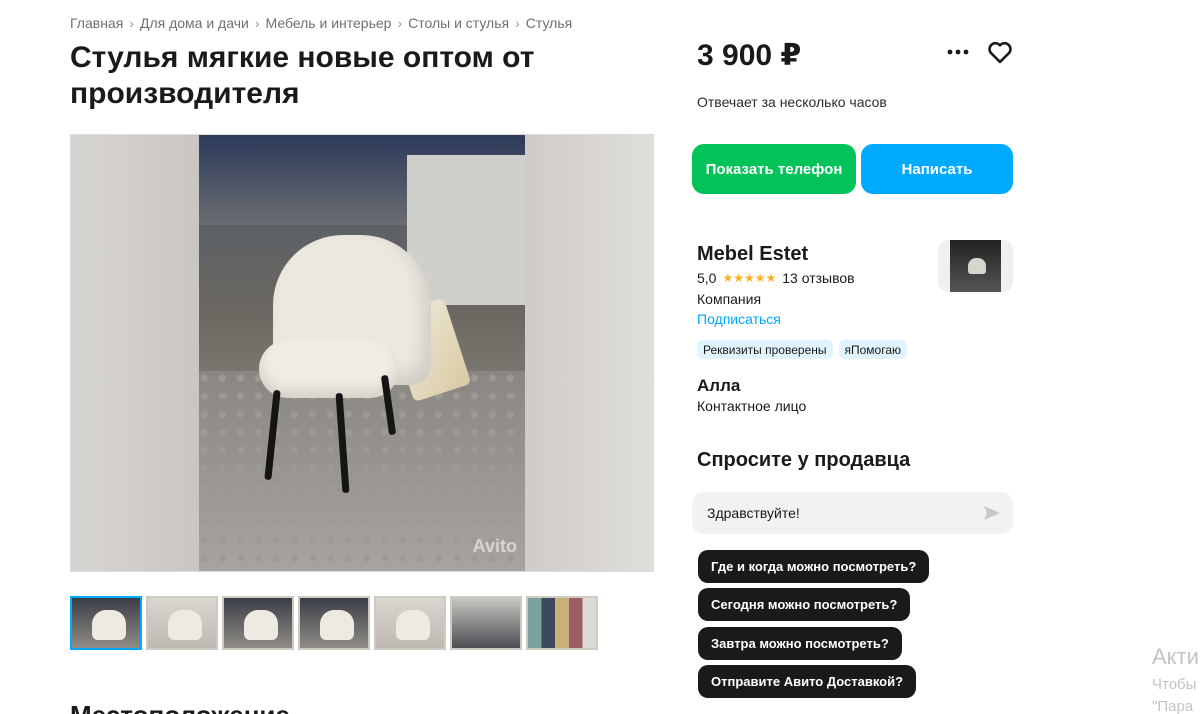  What do you see at coordinates (719, 385) in the screenshot?
I see `contact-name: Алла` at bounding box center [719, 385].